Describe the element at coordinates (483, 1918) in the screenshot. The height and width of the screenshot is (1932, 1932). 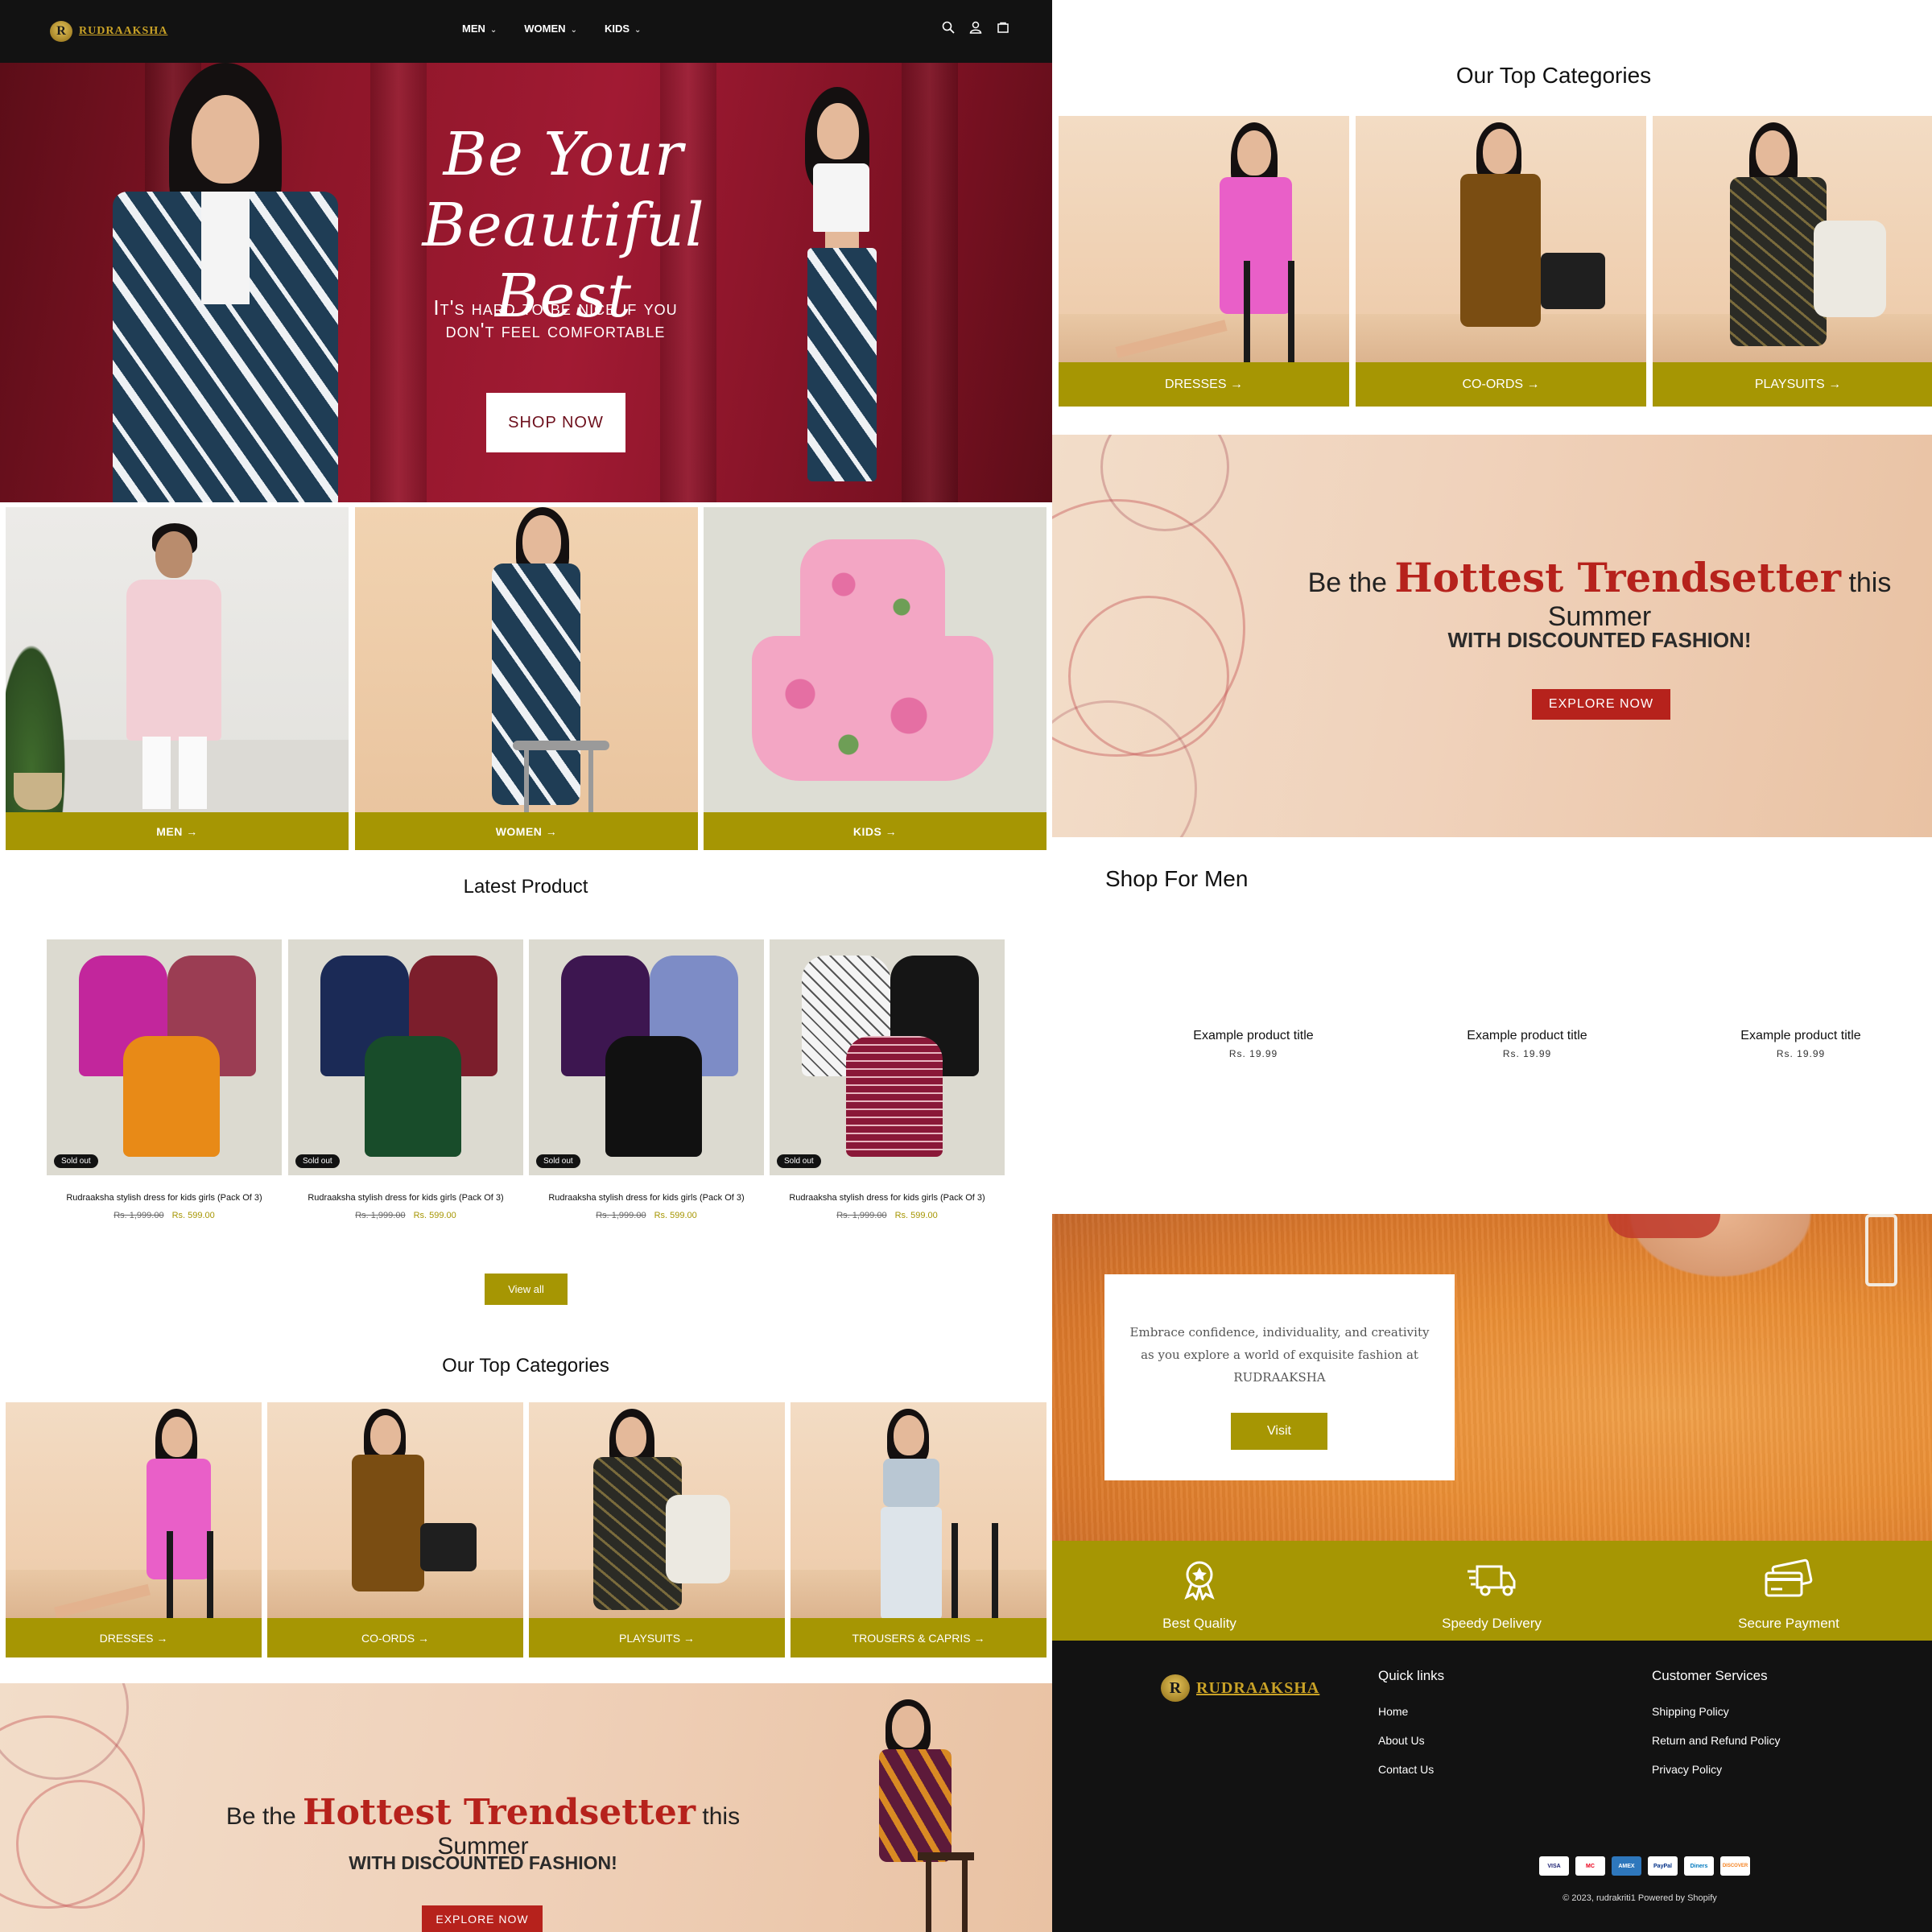
I see `explore-now-button: EXPLORE NOW` at that location.